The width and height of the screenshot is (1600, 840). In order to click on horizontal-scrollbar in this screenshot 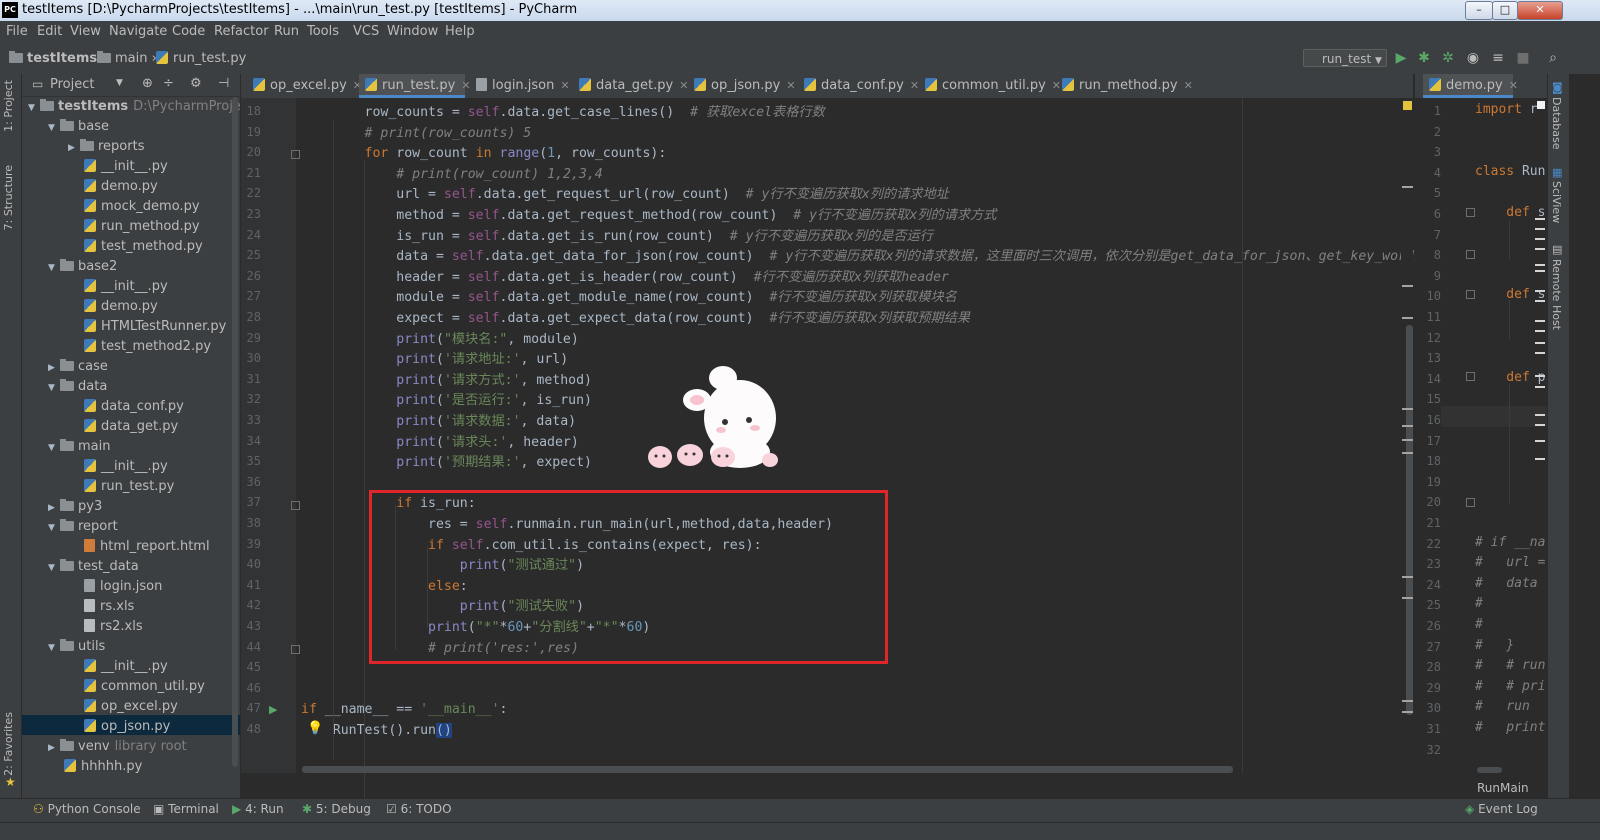, I will do `click(767, 769)`.